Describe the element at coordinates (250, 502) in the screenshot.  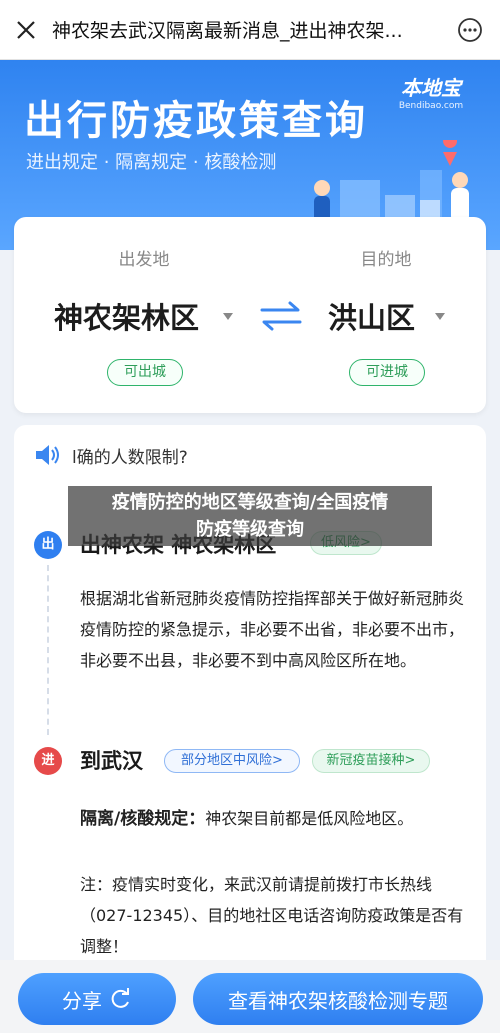
I see `caption-line-1: 疫情防控的地区等级查询/全国疫情` at that location.